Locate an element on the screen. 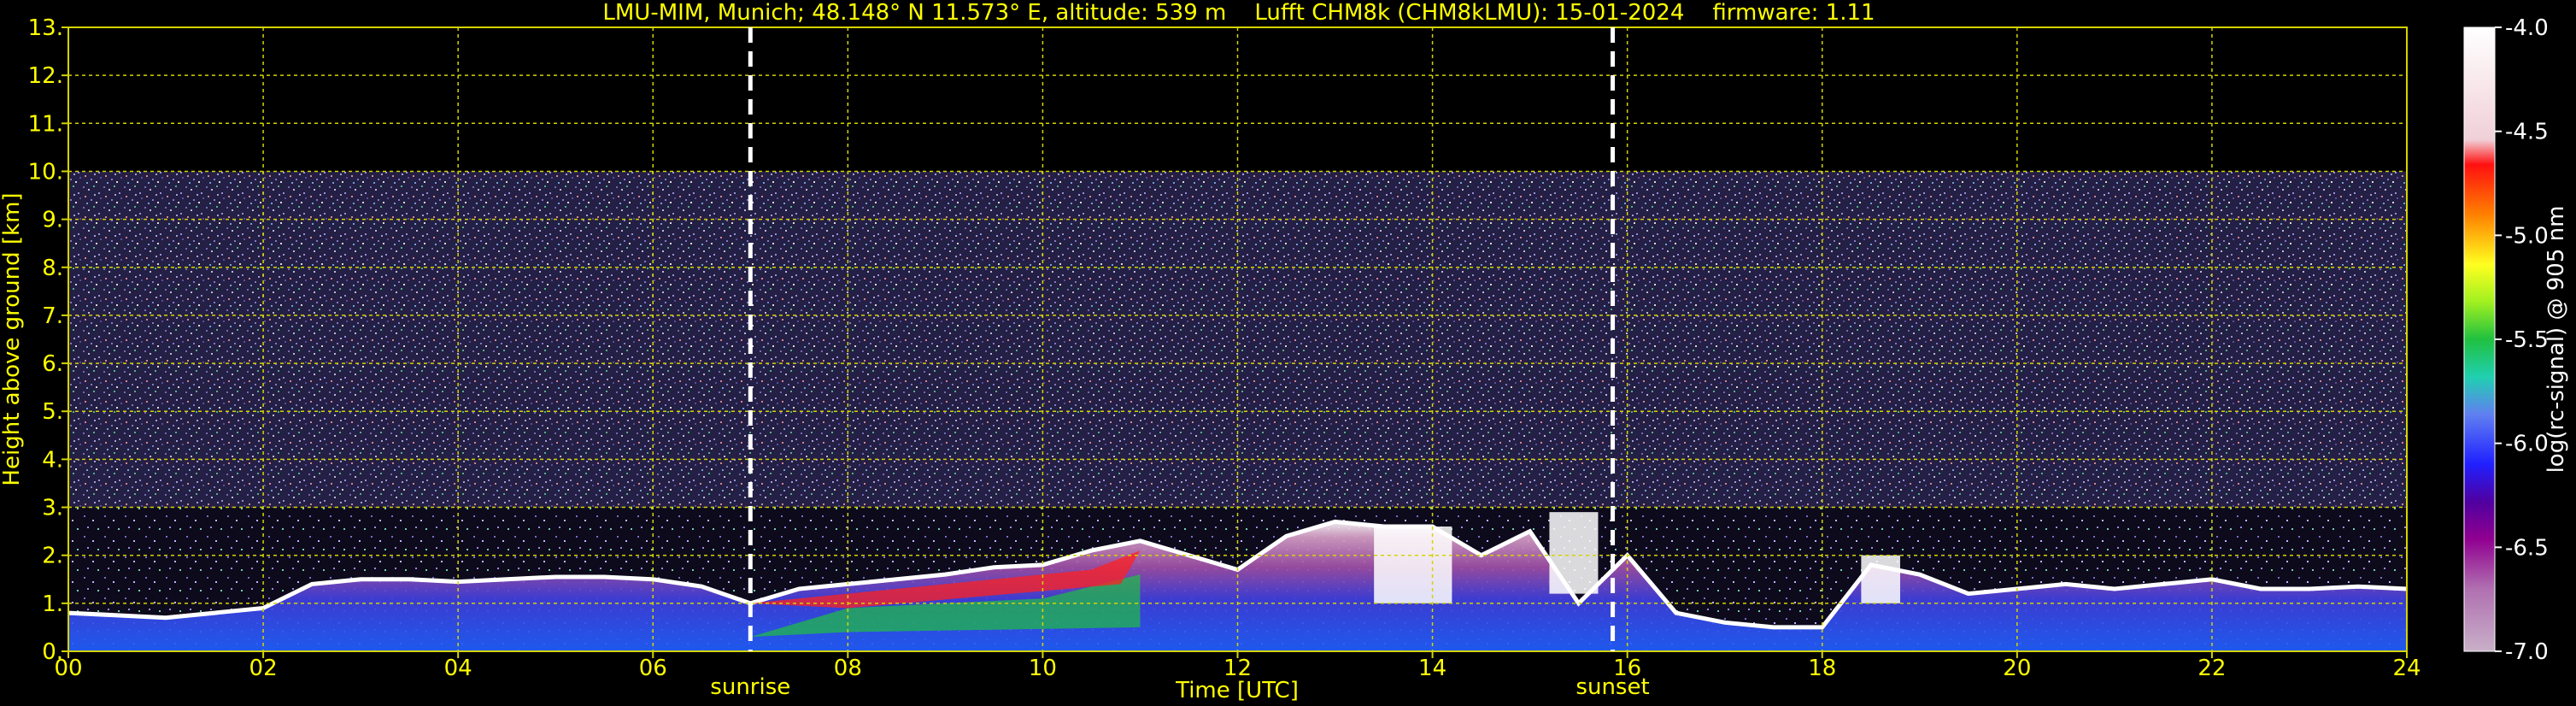  y-tick-label: 9. is located at coordinates (52, 220).